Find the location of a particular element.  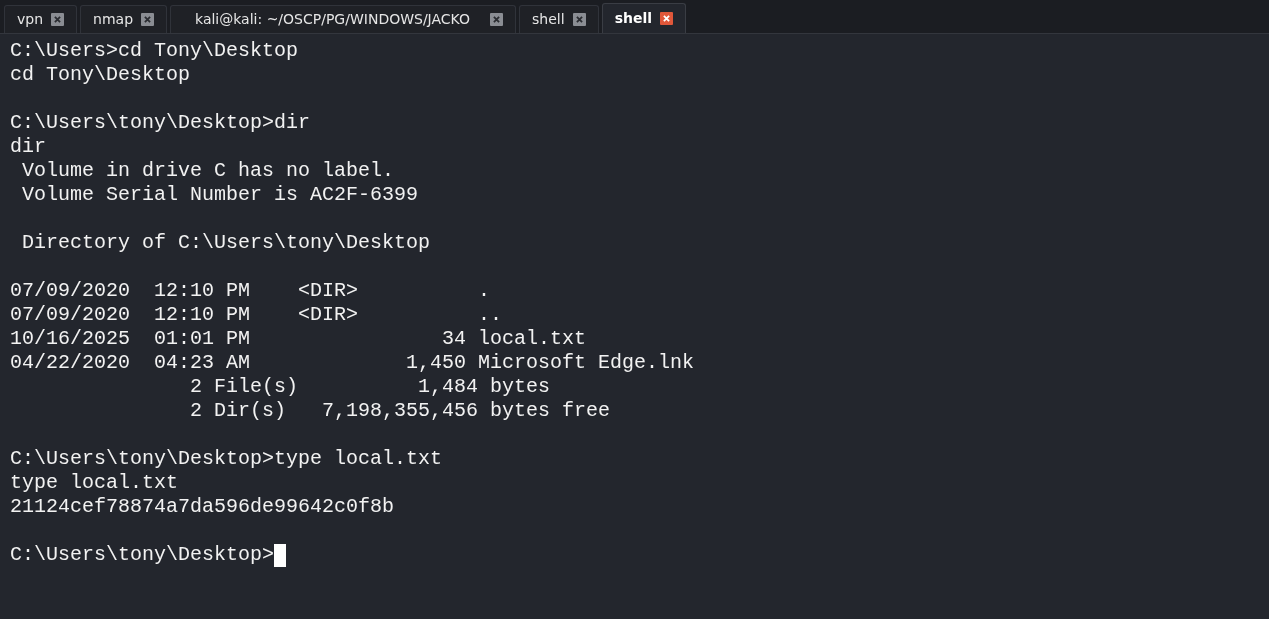

terminal-line: 21124cef78874a7da596de99642c0f8b is located at coordinates (203, 507).